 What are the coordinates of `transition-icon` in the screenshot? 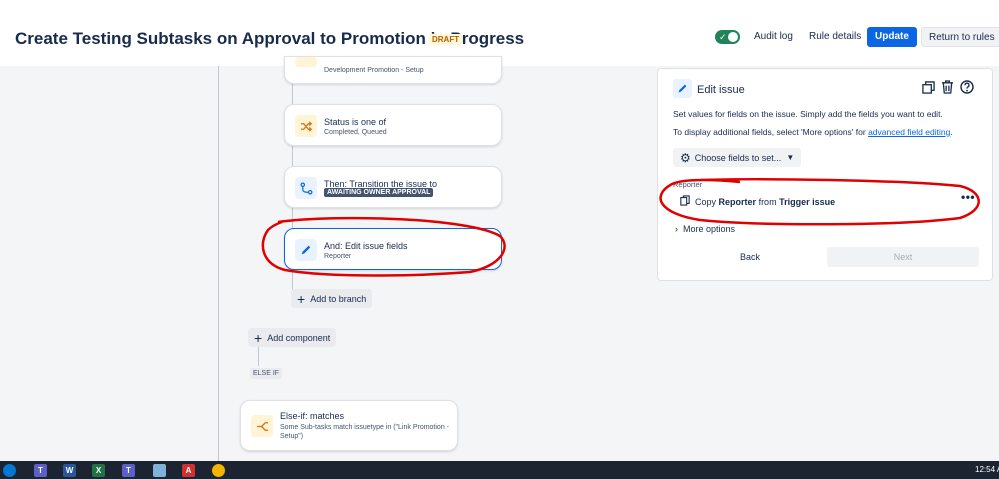 It's located at (306, 188).